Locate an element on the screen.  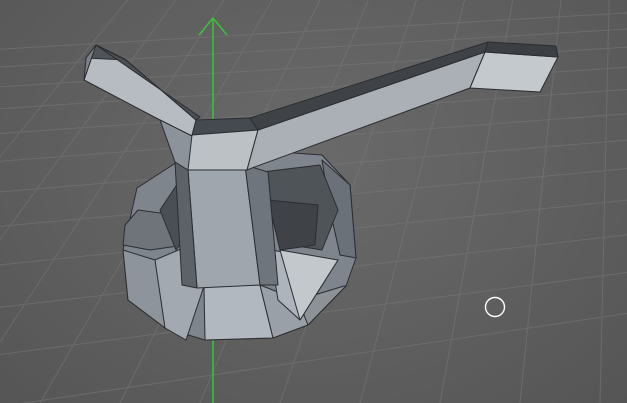
top-joint is located at coordinates (223, 144).